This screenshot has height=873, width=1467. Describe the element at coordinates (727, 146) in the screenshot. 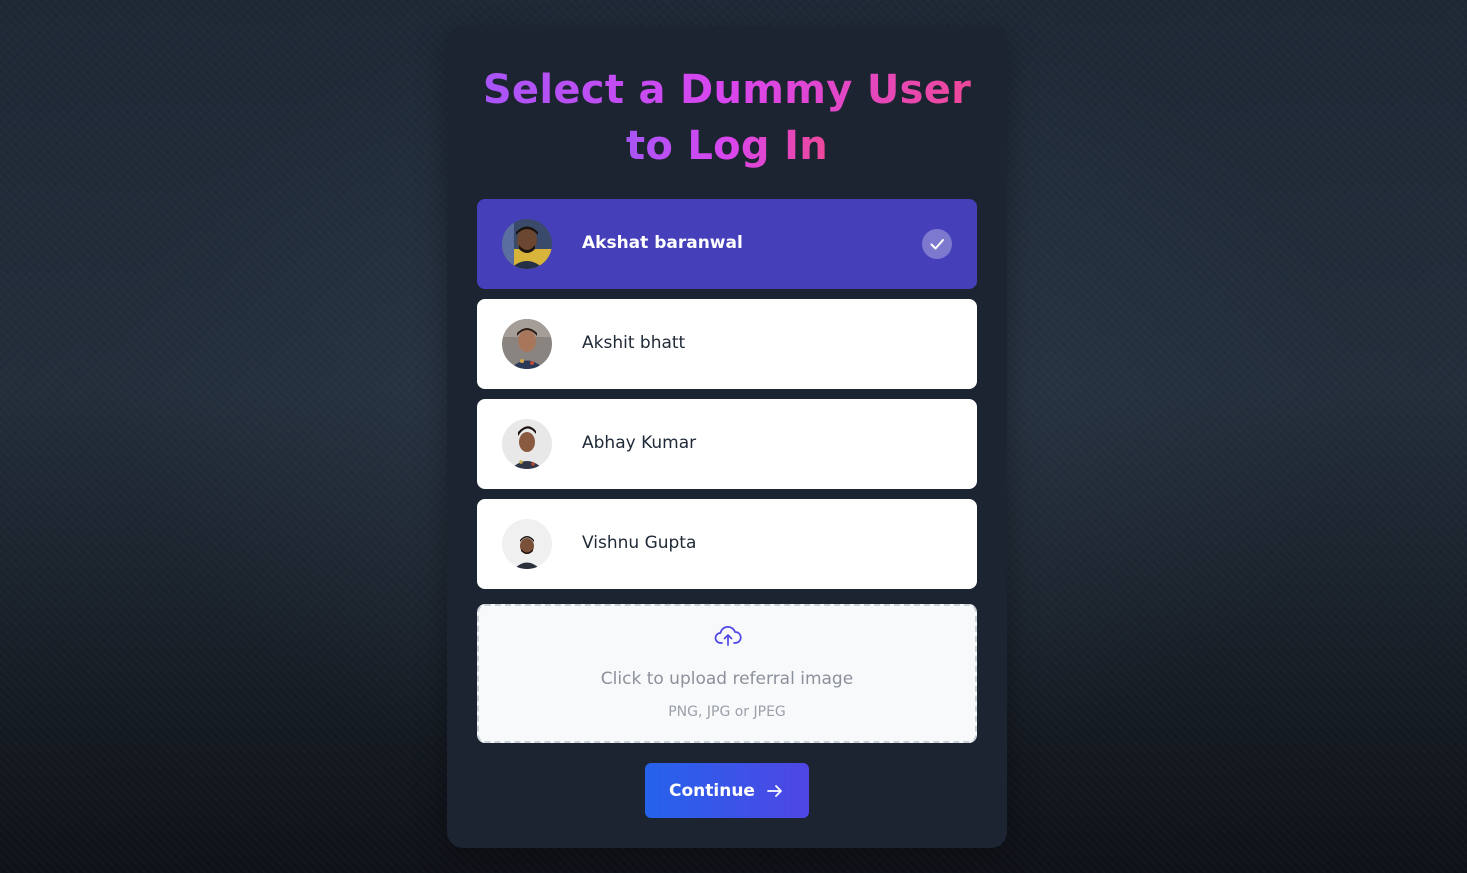

I see `title-line-2: to Log In` at that location.